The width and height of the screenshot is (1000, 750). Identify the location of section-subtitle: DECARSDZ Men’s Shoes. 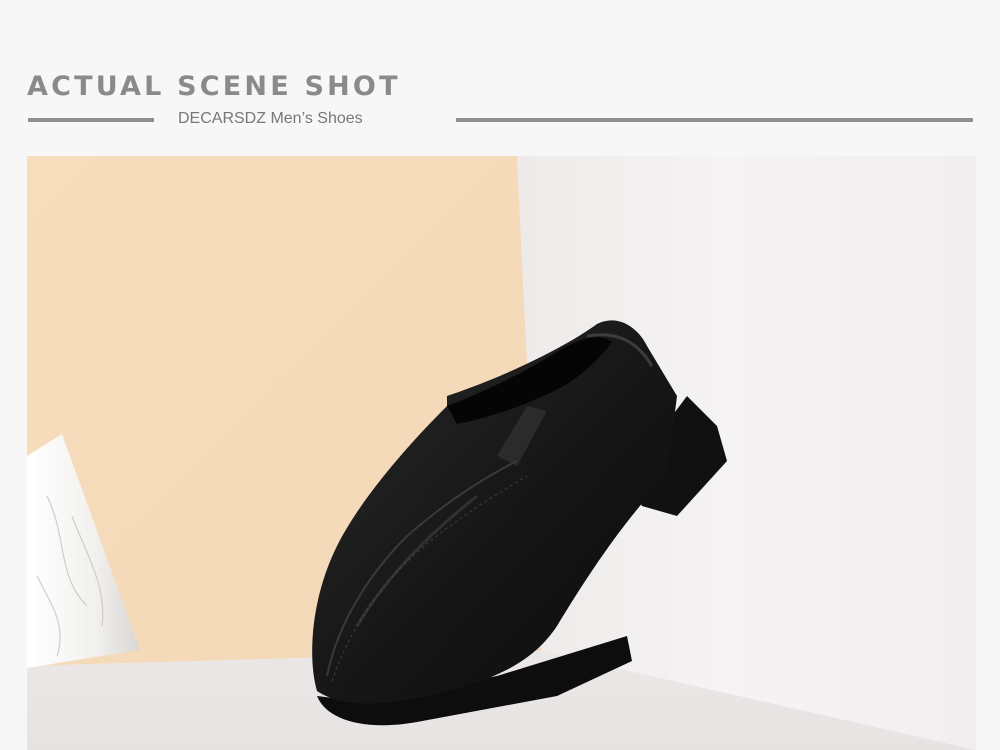
(270, 118).